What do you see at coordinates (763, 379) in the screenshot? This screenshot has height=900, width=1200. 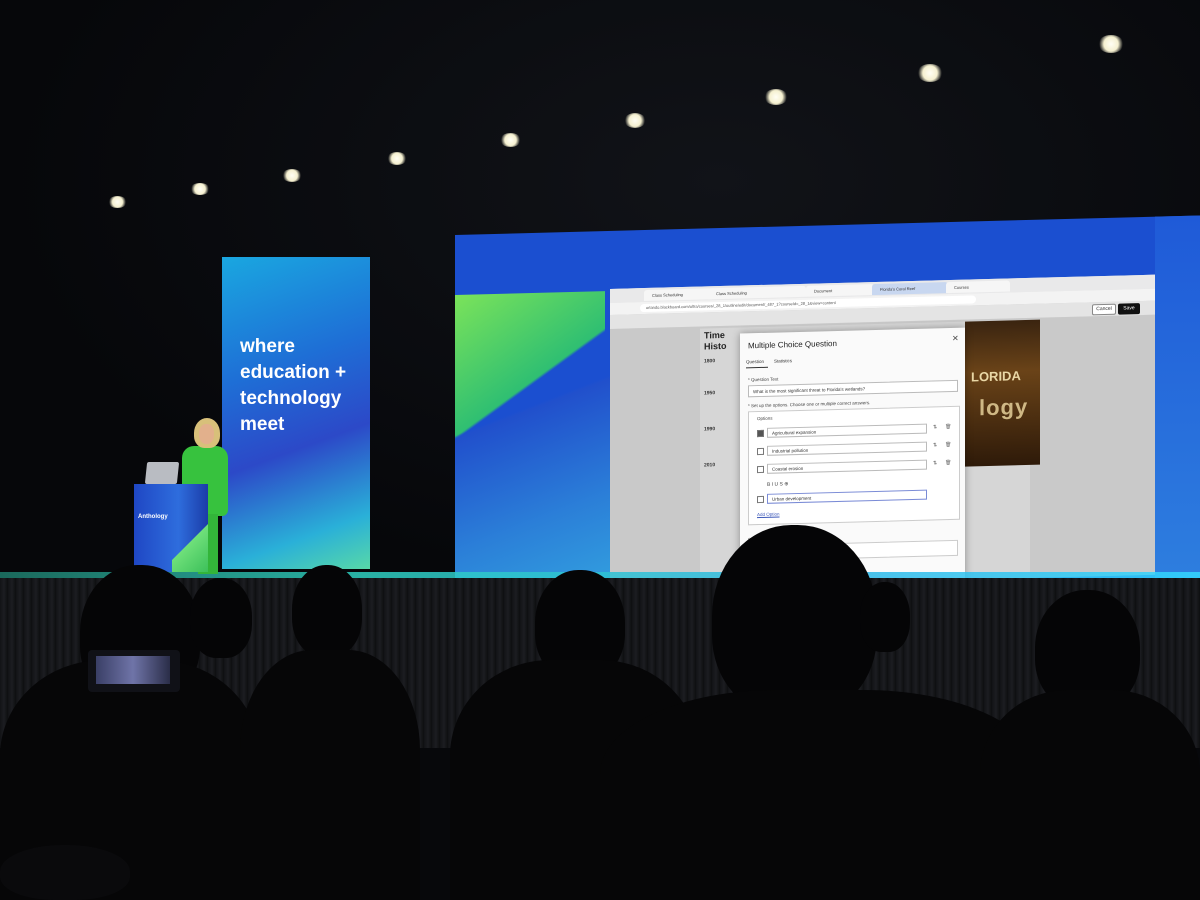 I see `question-label: * Question Text` at bounding box center [763, 379].